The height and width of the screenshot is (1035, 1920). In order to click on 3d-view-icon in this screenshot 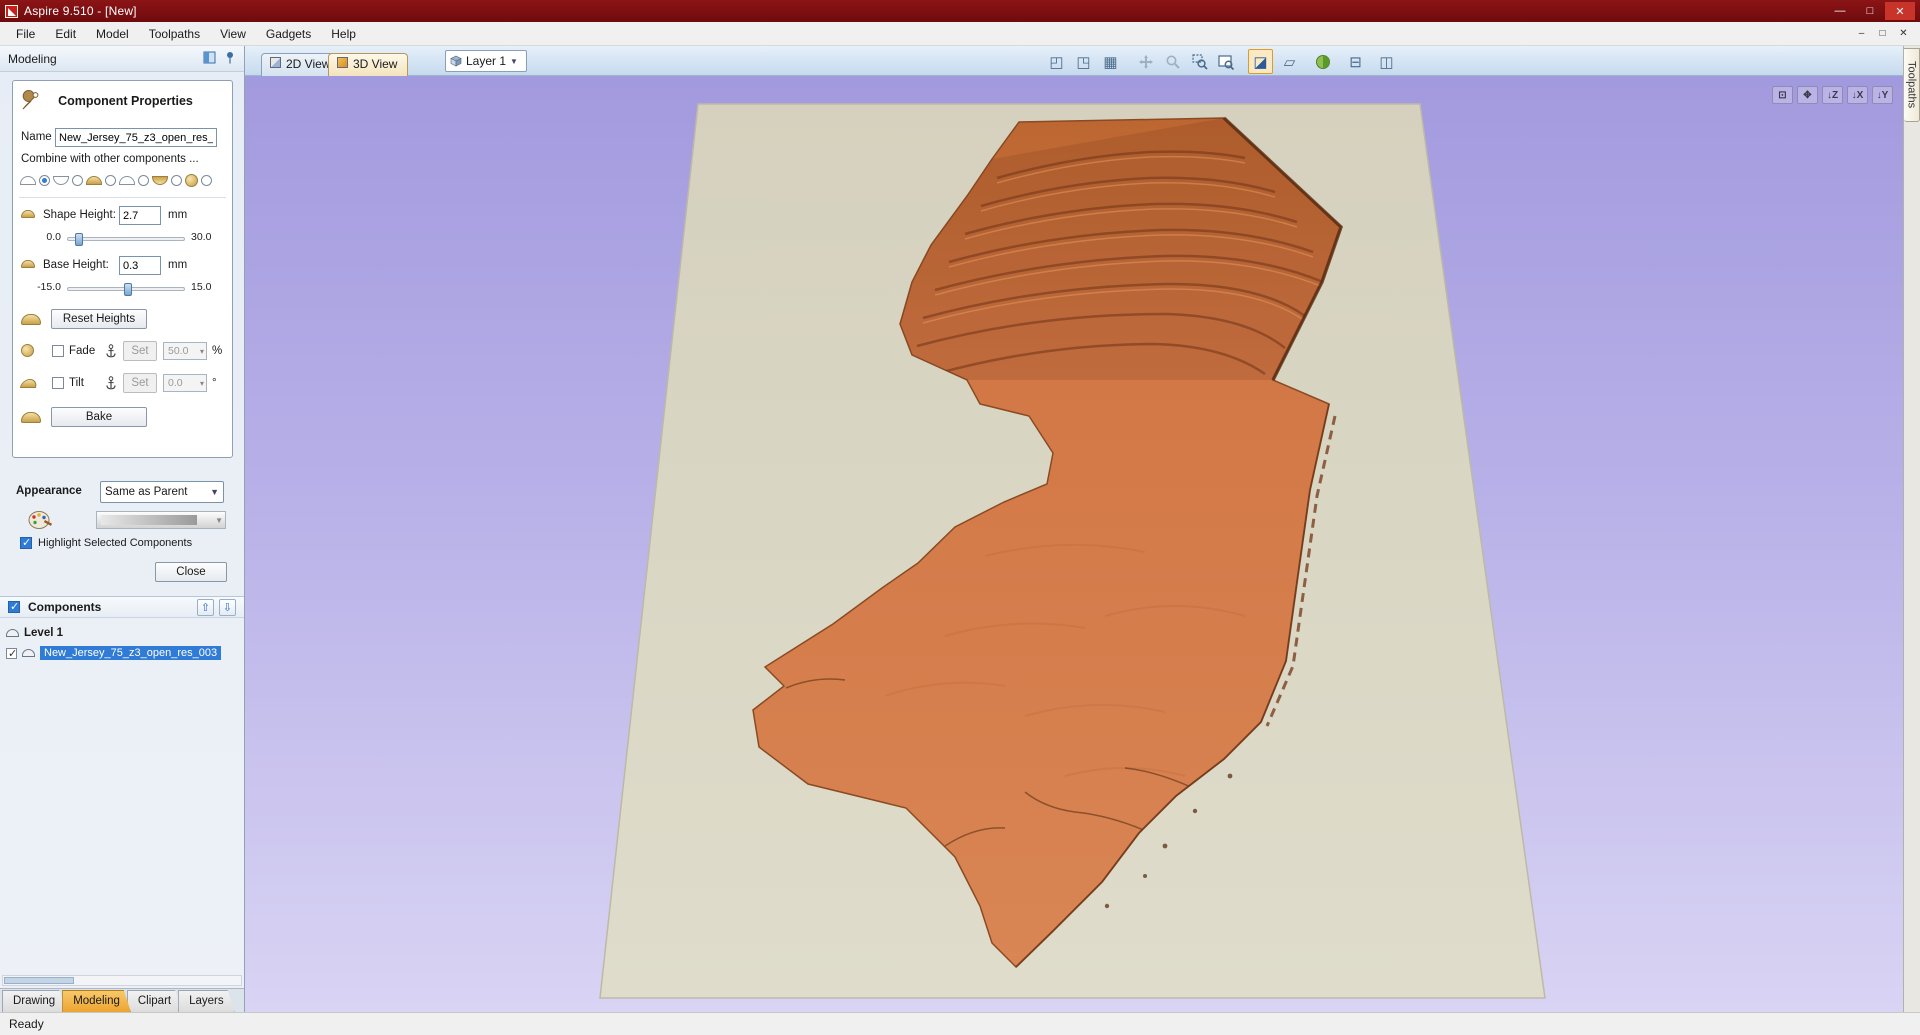, I will do `click(342, 62)`.